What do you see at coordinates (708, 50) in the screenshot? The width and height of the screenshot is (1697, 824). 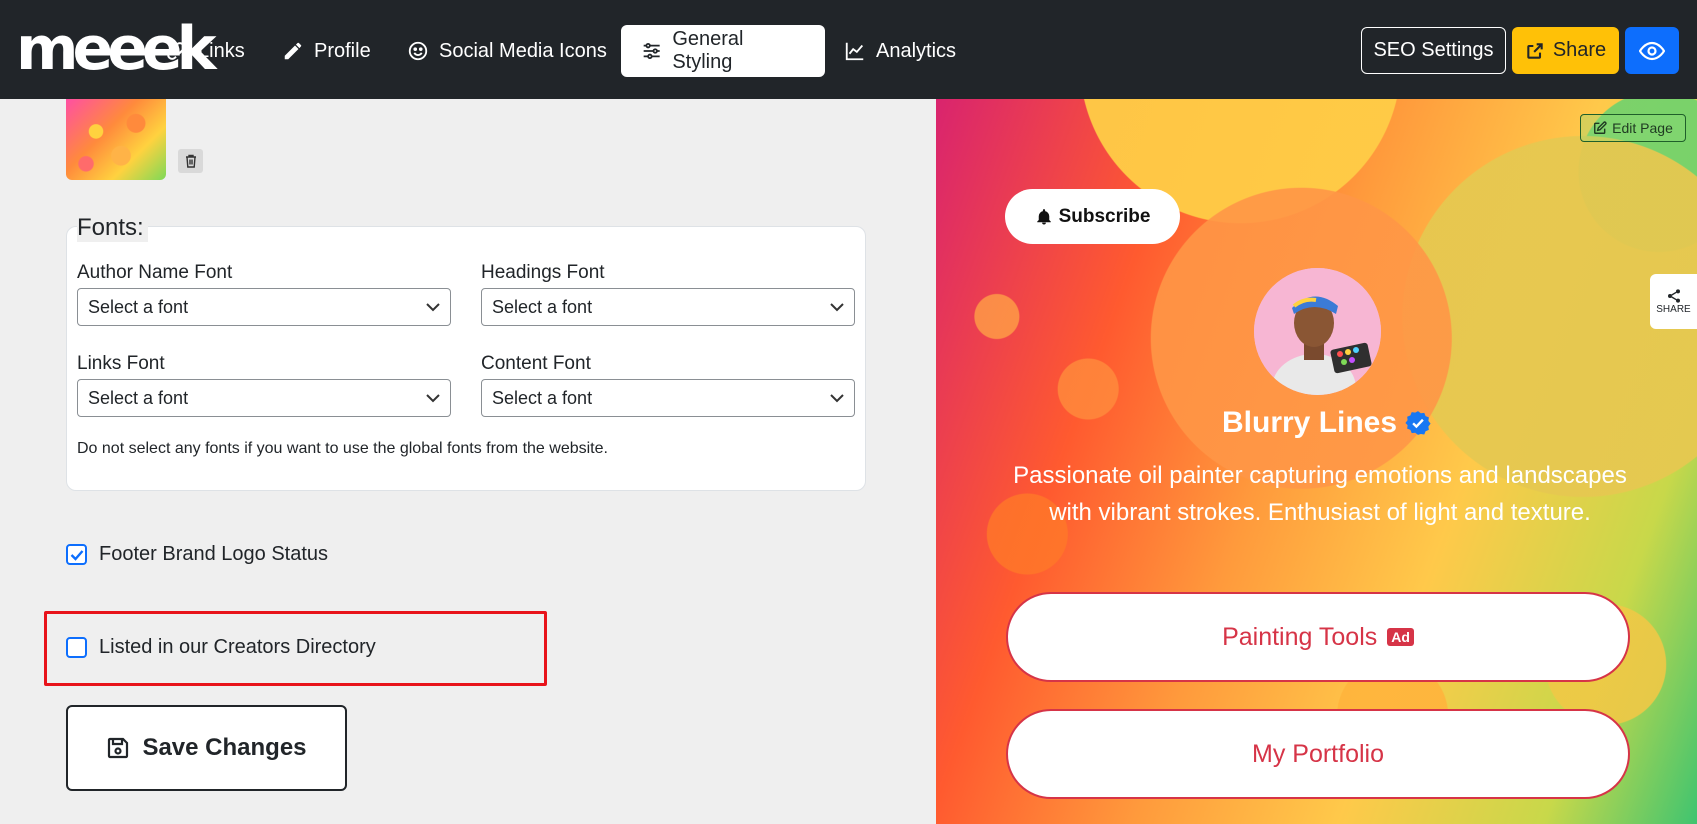 I see `nav-general-styling-label: General Styling` at bounding box center [708, 50].